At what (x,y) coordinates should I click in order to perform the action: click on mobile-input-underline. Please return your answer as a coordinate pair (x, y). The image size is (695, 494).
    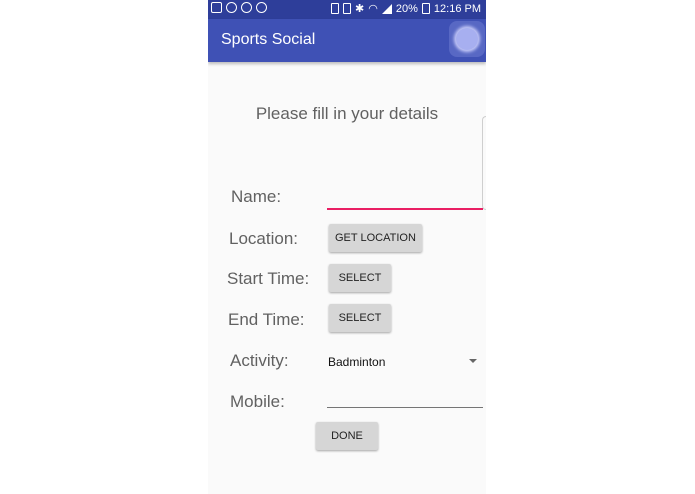
    Looking at the image, I should click on (405, 407).